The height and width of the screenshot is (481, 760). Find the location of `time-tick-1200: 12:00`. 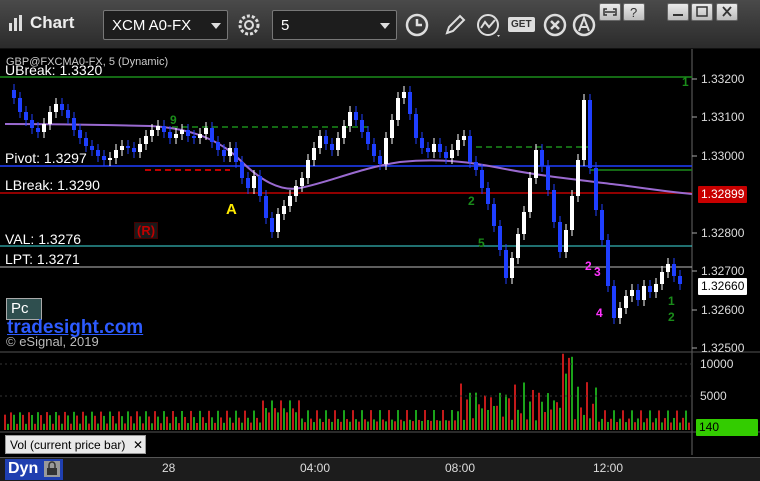

time-tick-1200: 12:00 is located at coordinates (608, 468).